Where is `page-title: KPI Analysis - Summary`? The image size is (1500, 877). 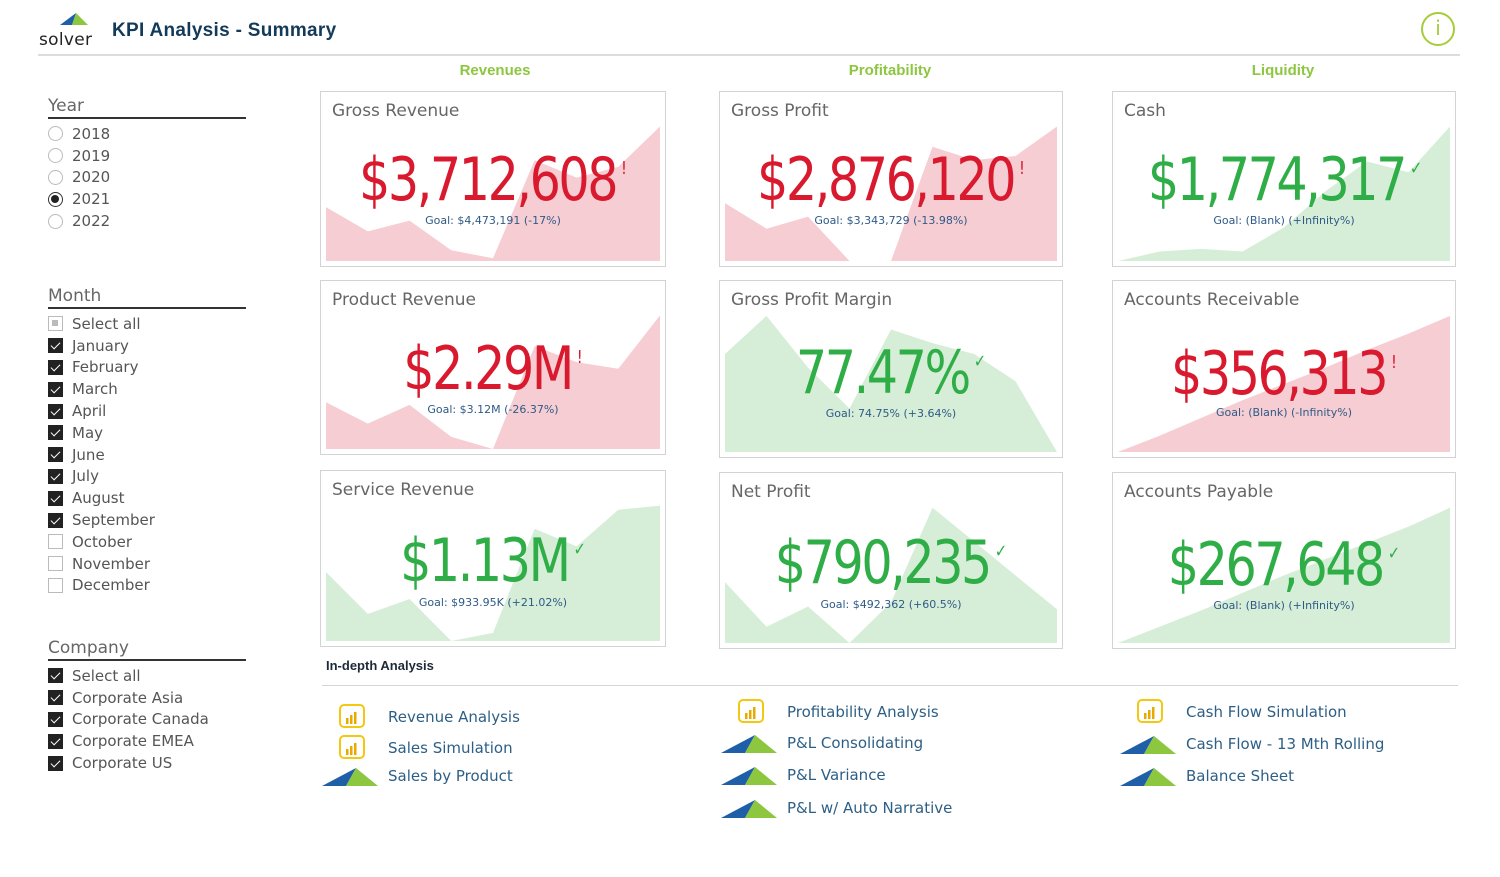 page-title: KPI Analysis - Summary is located at coordinates (224, 30).